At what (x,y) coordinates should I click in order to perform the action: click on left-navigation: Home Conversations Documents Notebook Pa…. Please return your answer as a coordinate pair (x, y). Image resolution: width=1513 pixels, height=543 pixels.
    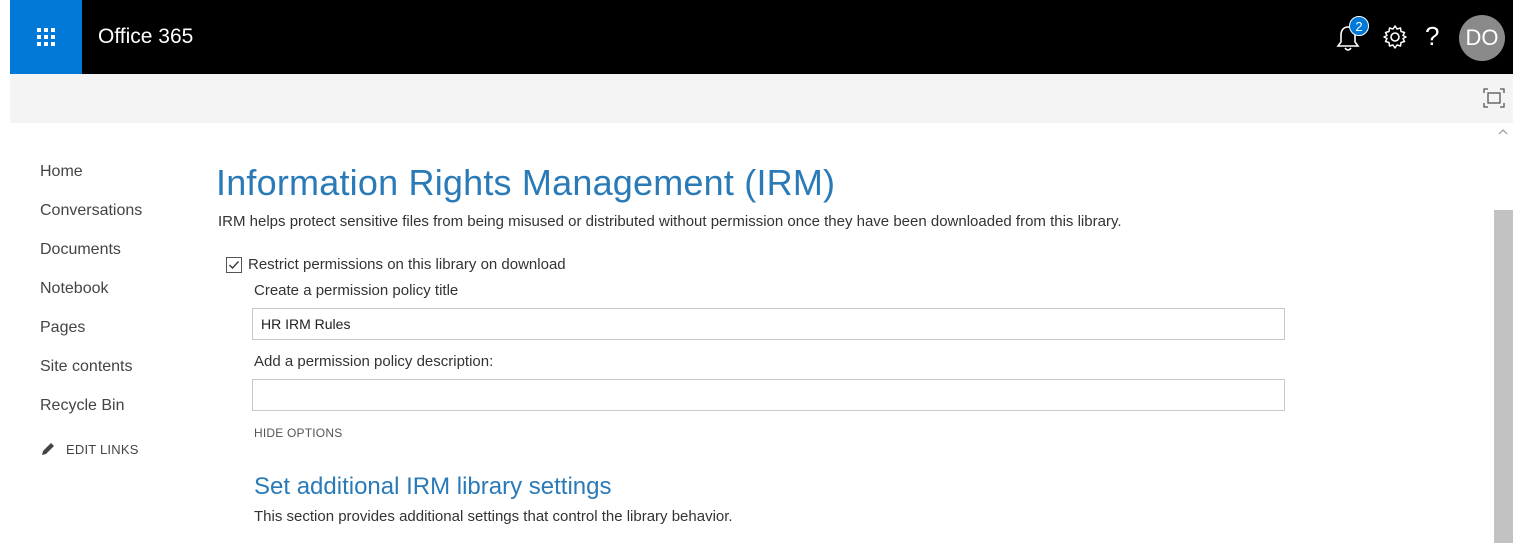
    Looking at the image, I should click on (115, 308).